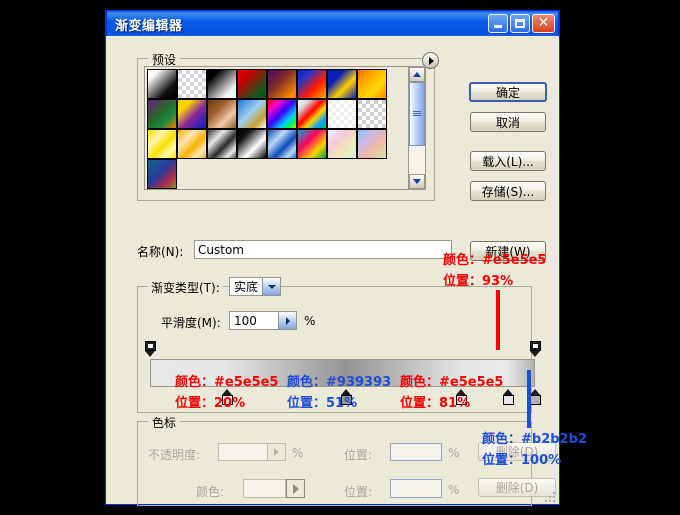 The height and width of the screenshot is (515, 680). I want to click on gradient-type-value: 实底, so click(246, 287).